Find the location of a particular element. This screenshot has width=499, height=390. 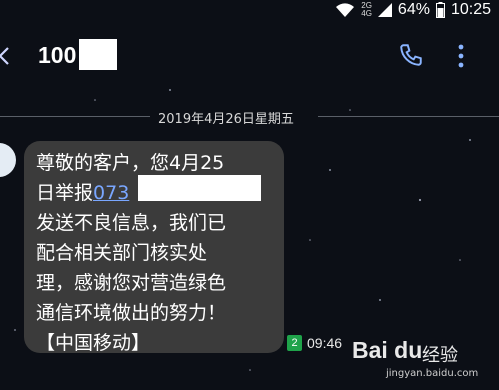

more-icon is located at coordinates (461, 56).